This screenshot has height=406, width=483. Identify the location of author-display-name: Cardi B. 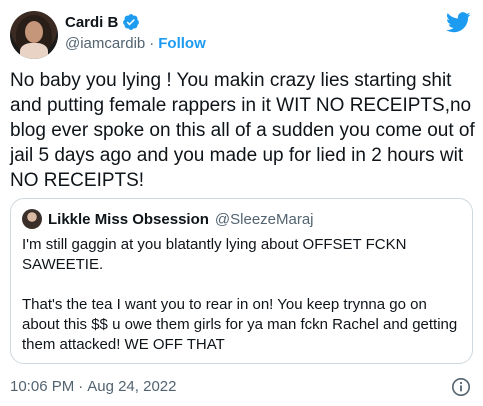
(91, 22).